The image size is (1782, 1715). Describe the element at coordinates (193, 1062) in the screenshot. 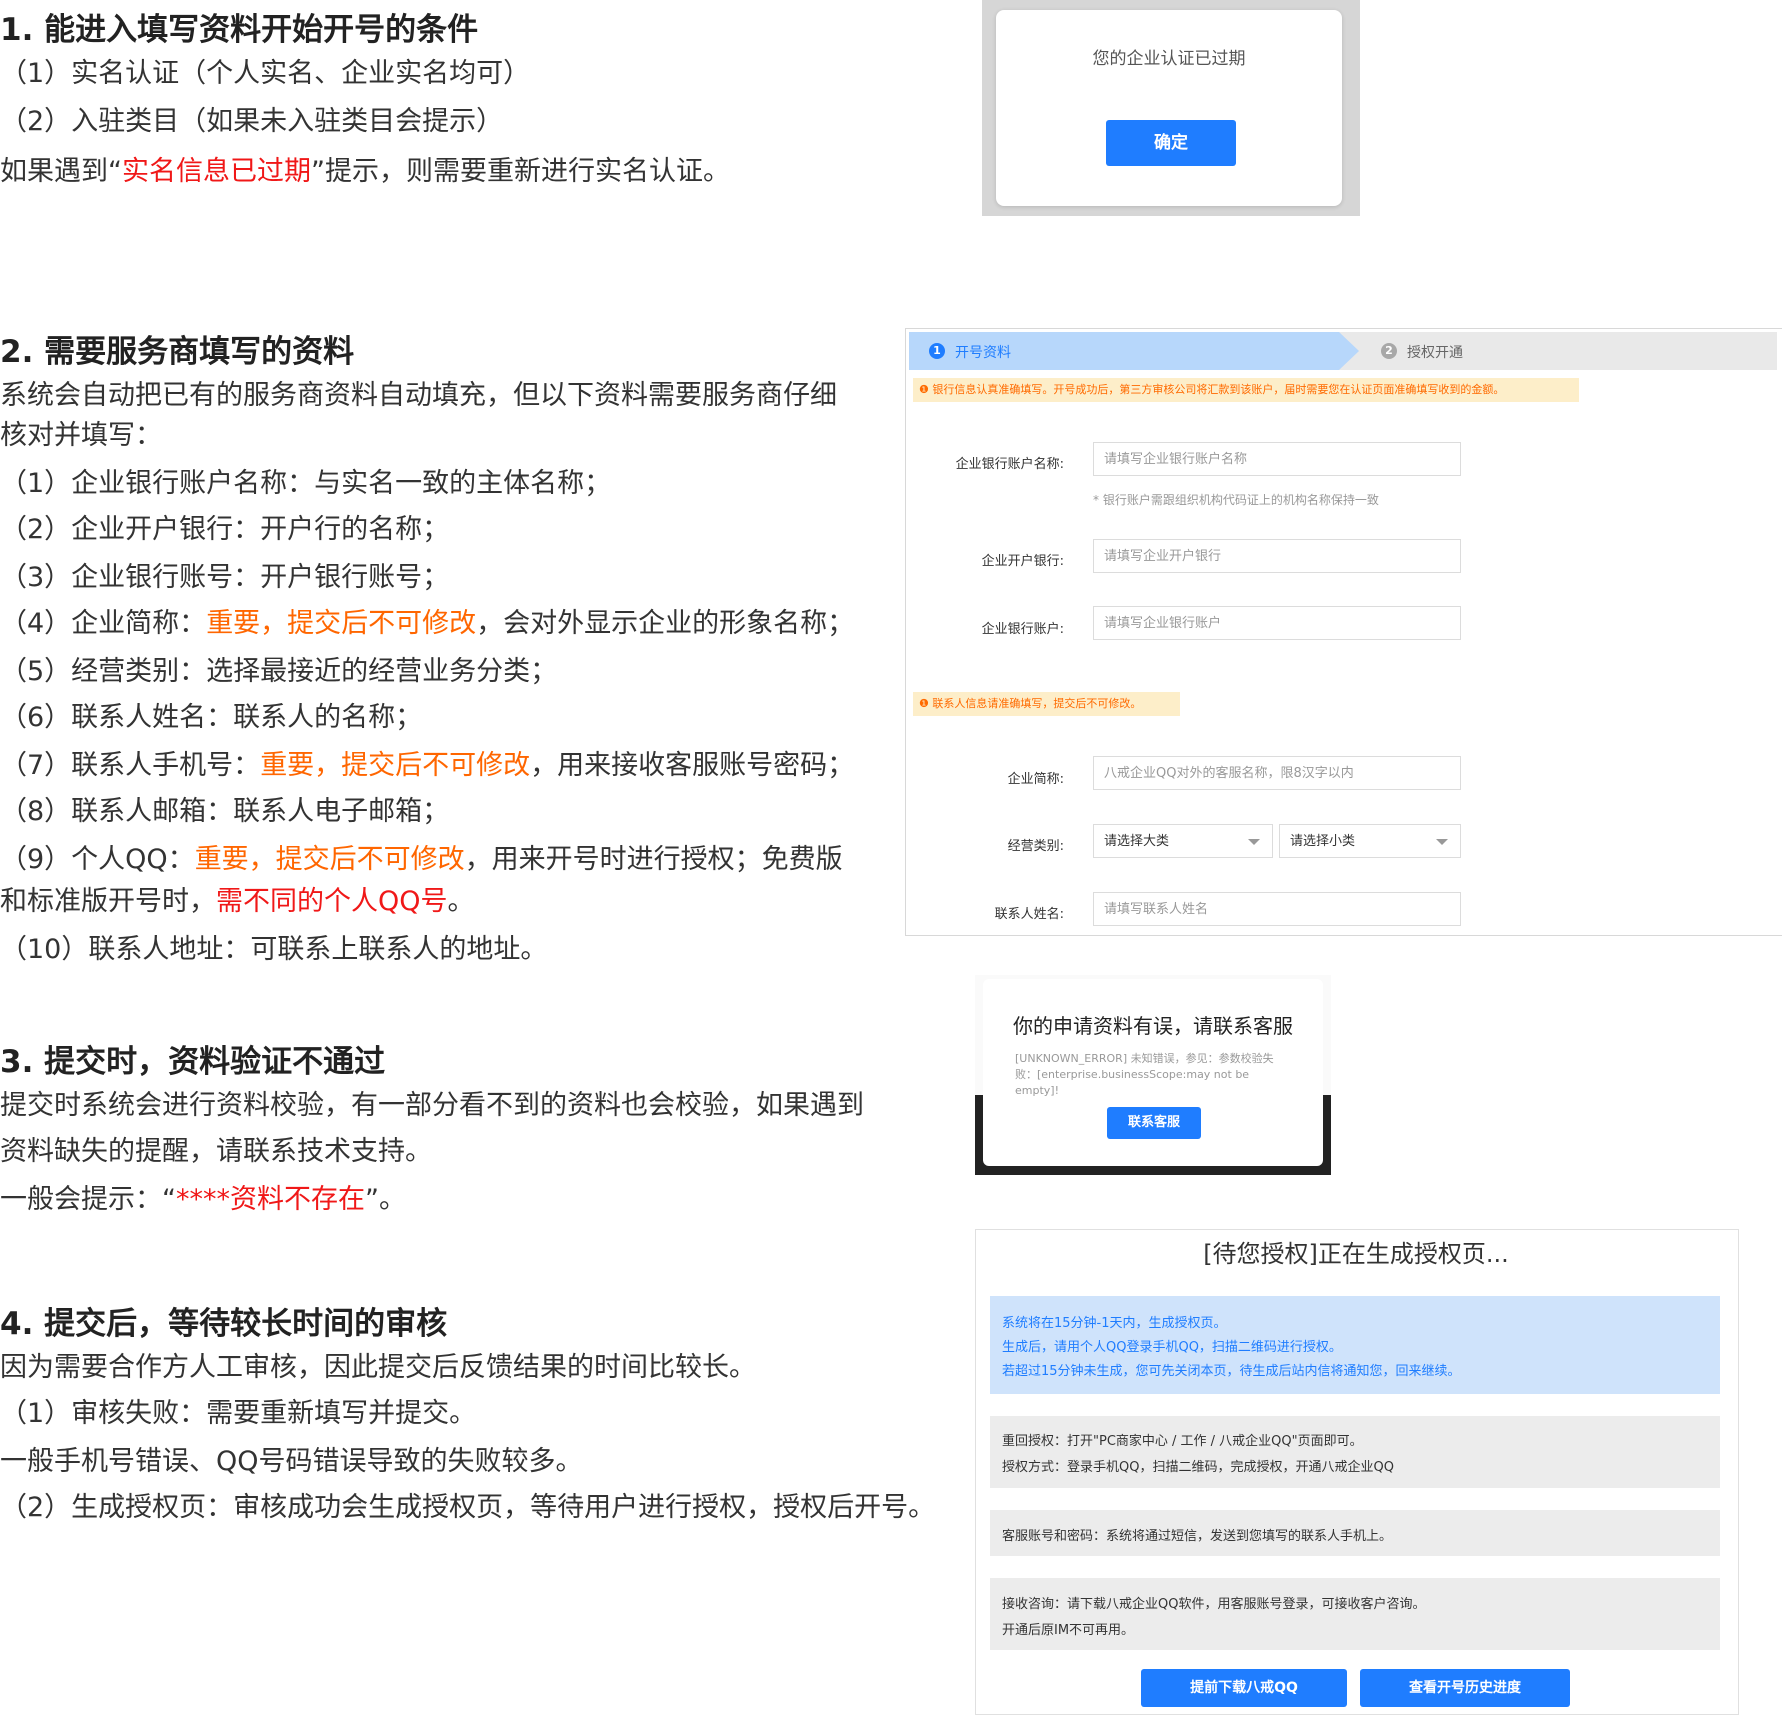

I see `section3-title: 3. 提交时，资料验证不通过` at that location.